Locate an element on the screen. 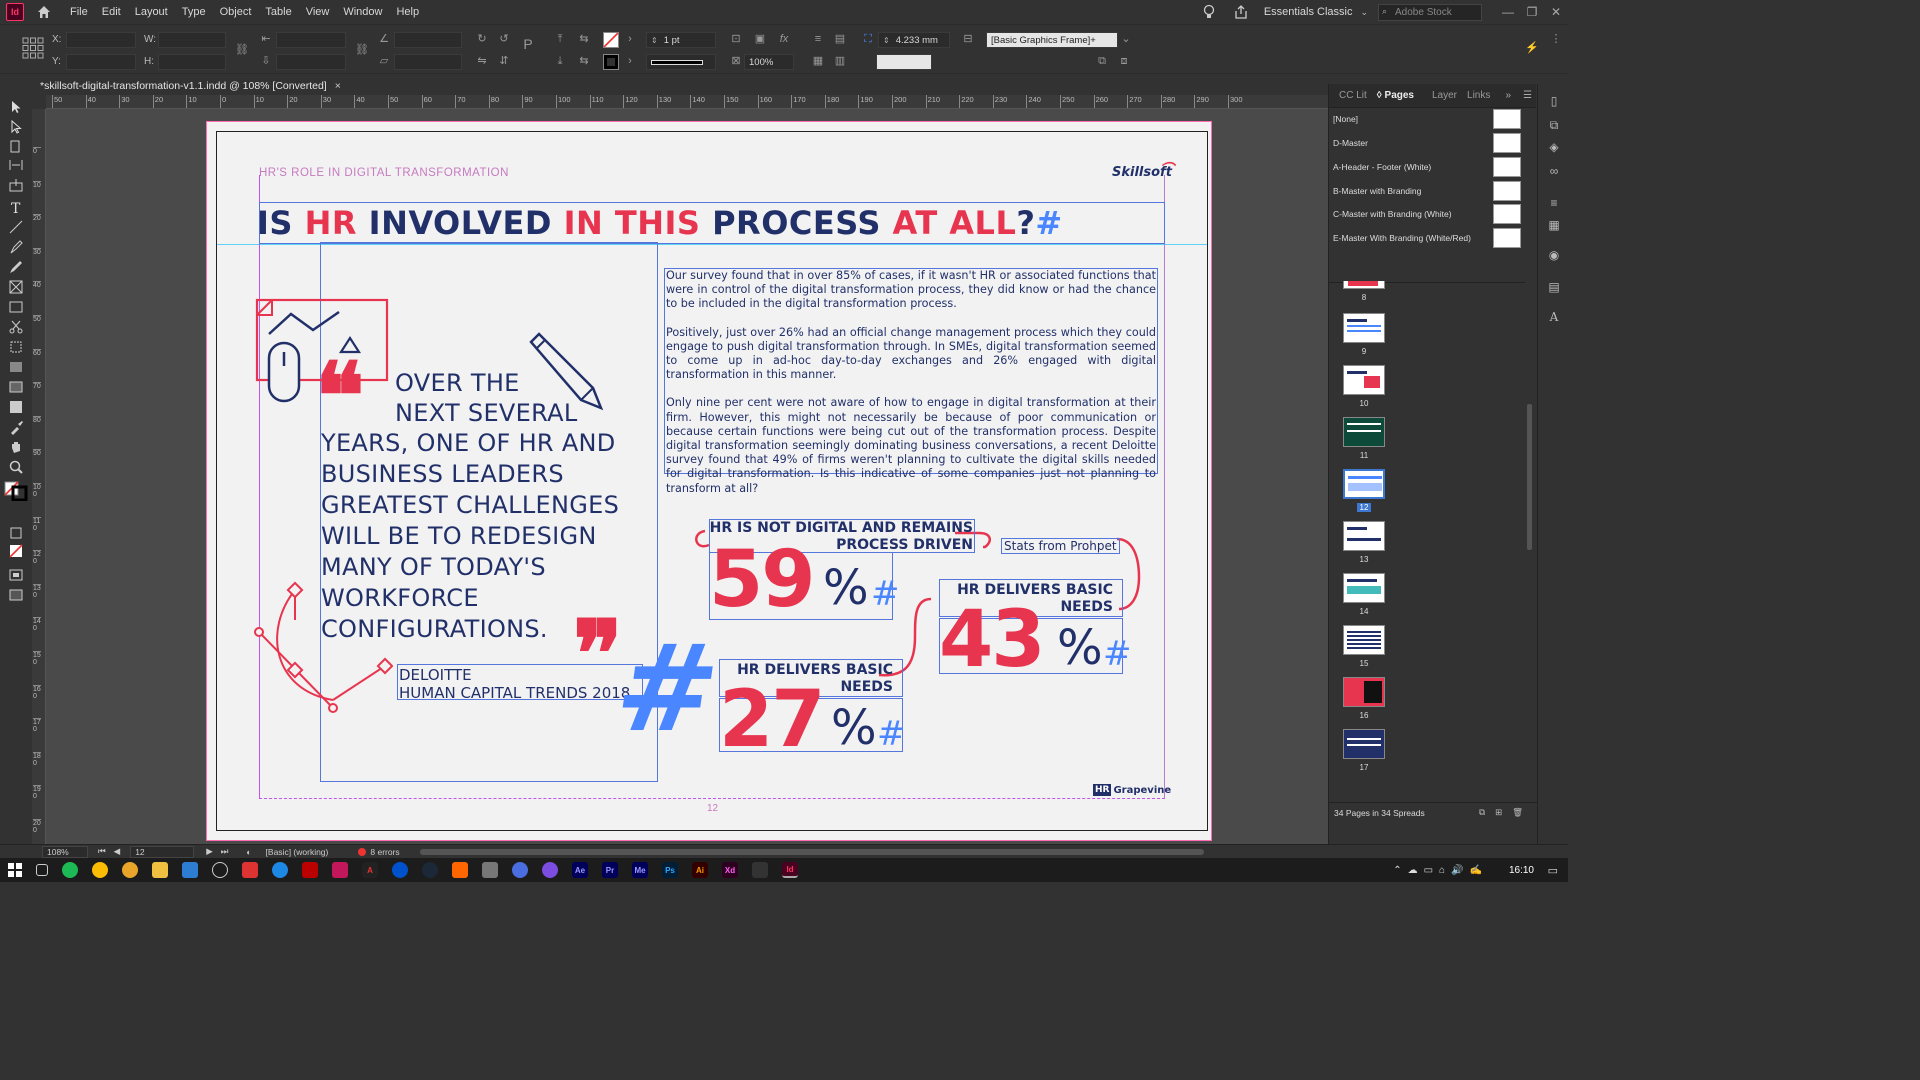 The height and width of the screenshot is (1080, 1920). maximize-button: ❐ is located at coordinates (1532, 12).